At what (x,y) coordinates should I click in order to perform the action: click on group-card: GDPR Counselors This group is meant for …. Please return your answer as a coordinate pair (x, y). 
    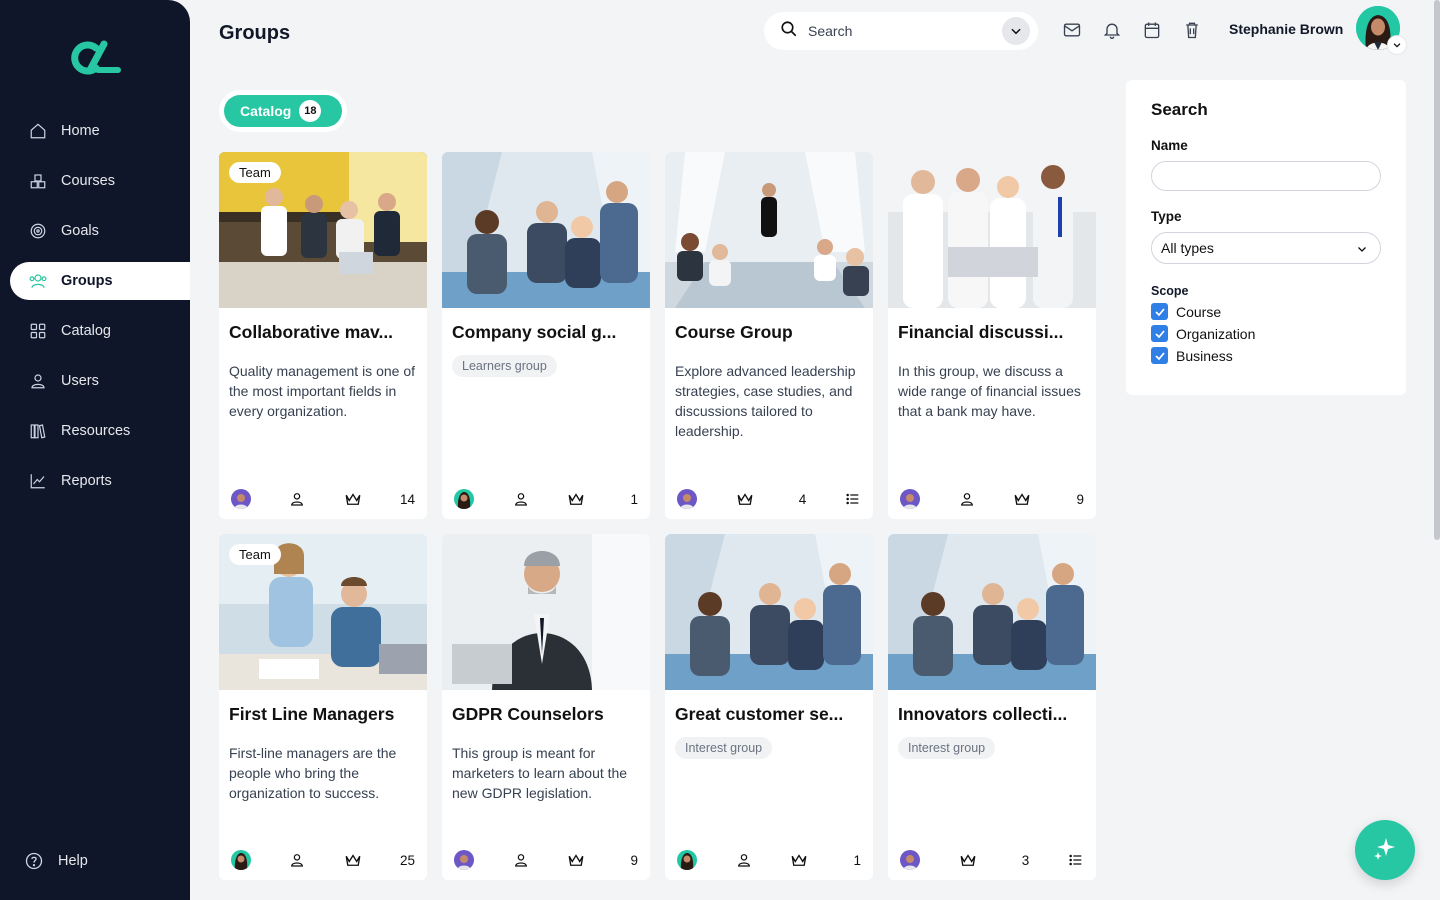
    Looking at the image, I should click on (546, 707).